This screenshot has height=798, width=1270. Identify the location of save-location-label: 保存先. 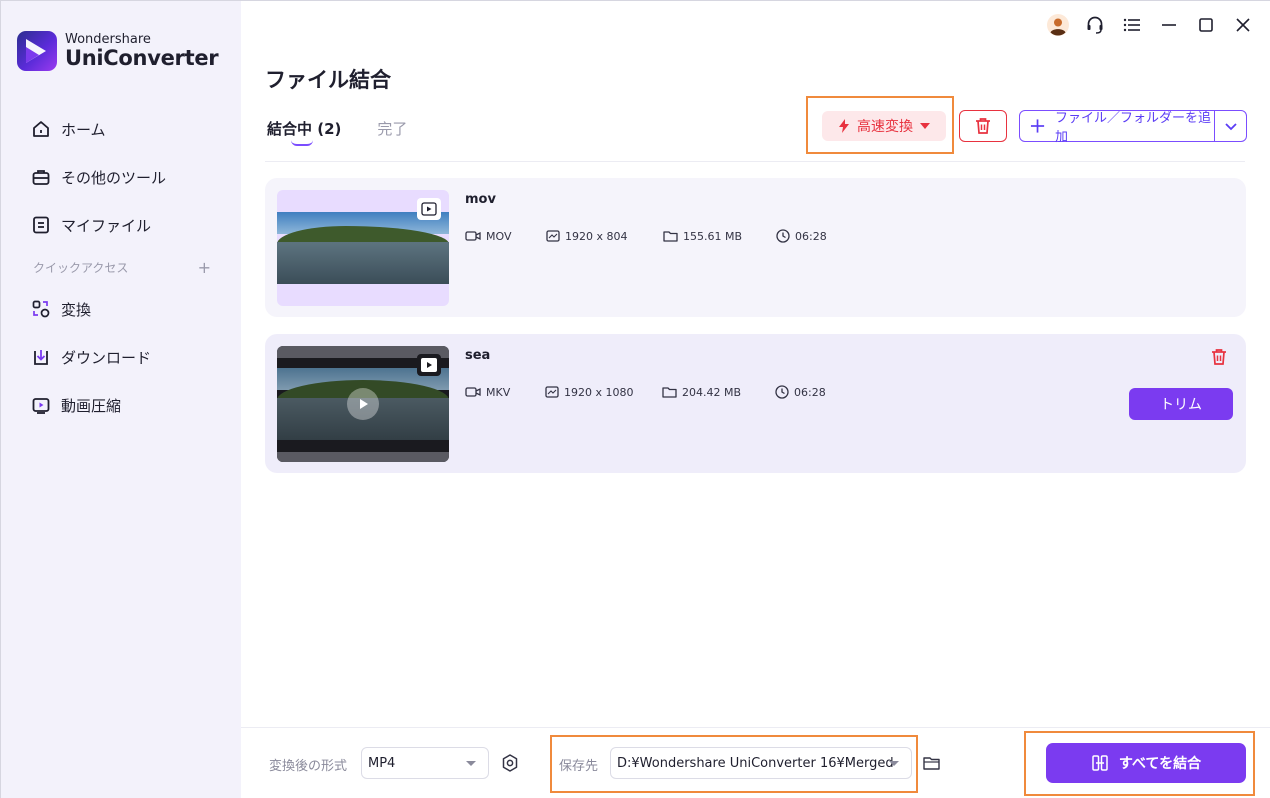
(579, 766).